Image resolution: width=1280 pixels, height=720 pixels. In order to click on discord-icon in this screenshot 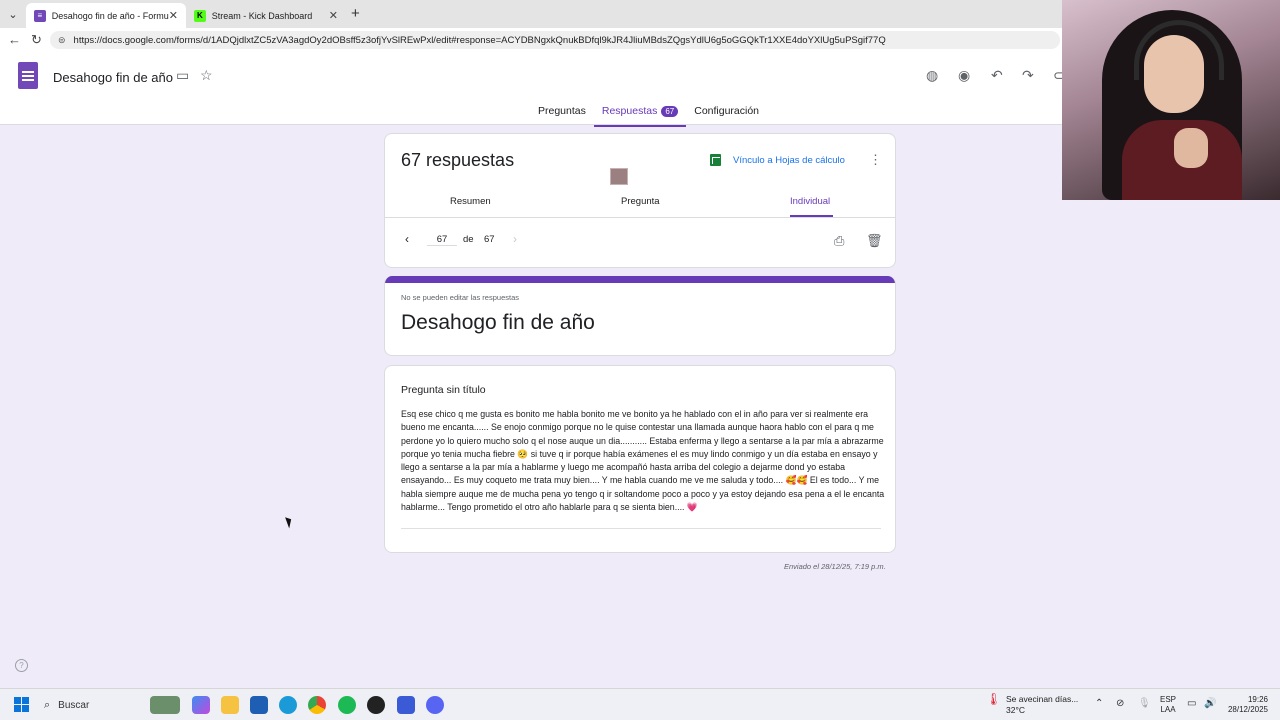, I will do `click(435, 705)`.